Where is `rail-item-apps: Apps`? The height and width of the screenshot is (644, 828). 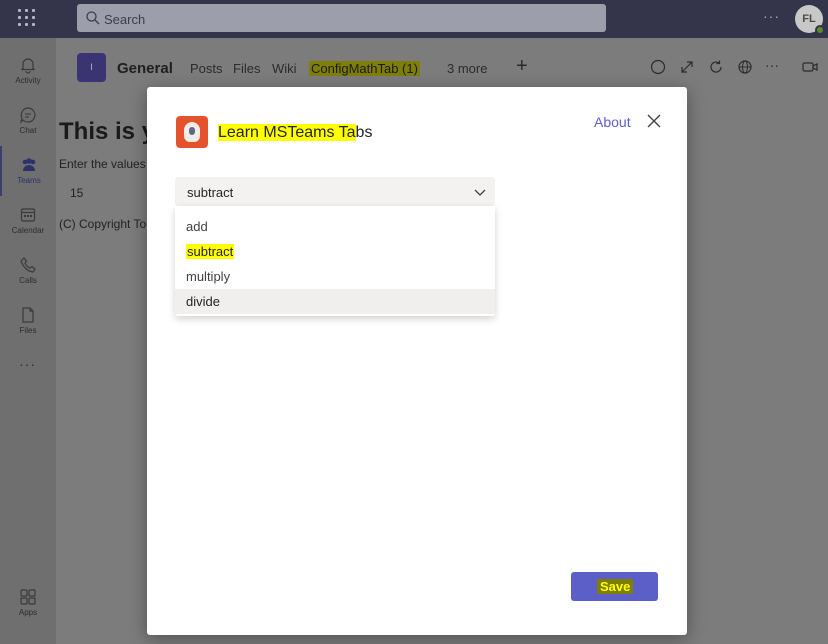 rail-item-apps: Apps is located at coordinates (28, 603).